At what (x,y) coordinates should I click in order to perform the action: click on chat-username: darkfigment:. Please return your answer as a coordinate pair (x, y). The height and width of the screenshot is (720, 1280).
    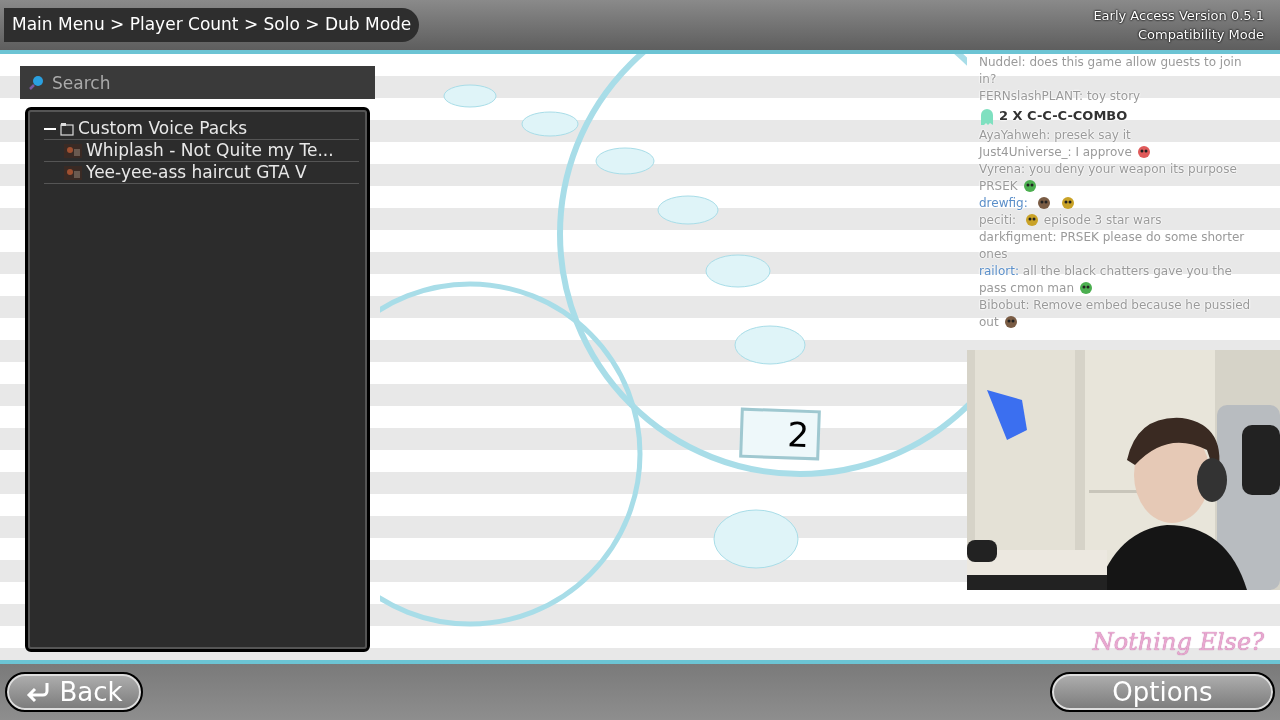
    Looking at the image, I should click on (1018, 236).